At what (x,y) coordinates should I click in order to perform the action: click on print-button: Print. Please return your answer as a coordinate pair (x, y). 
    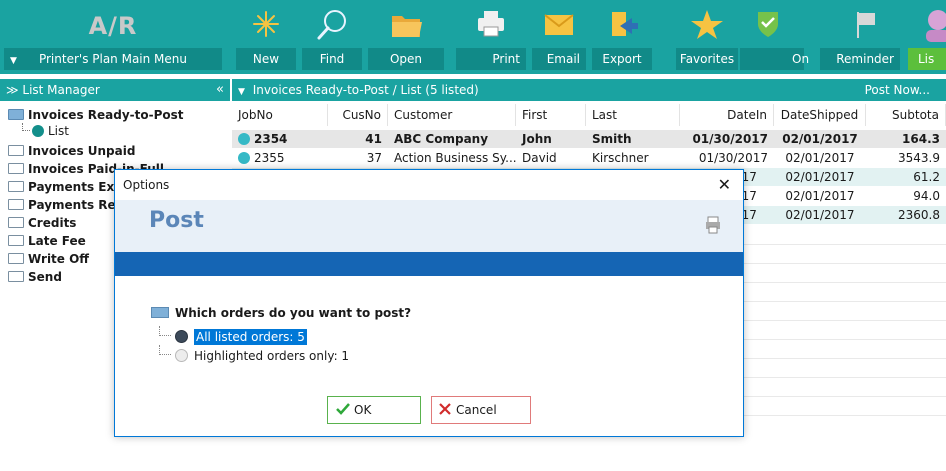
    Looking at the image, I should click on (491, 37).